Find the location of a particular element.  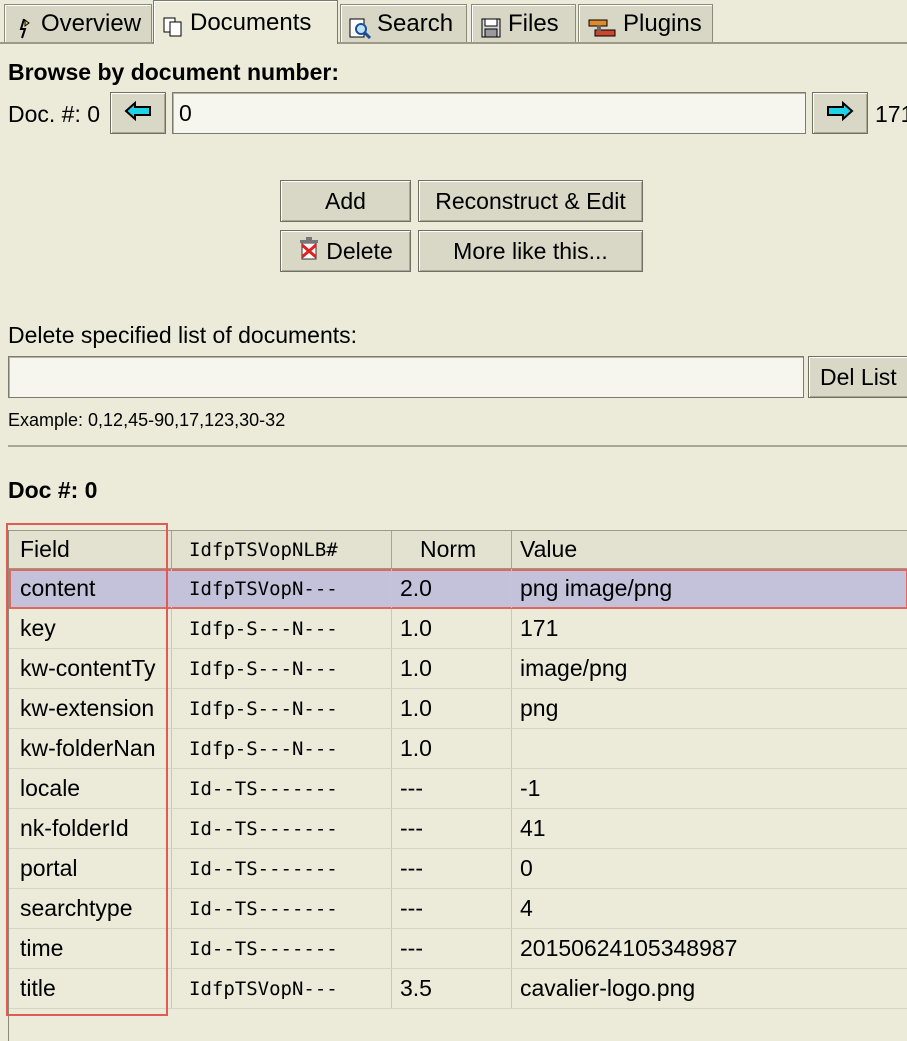

value-cell is located at coordinates (709, 748).